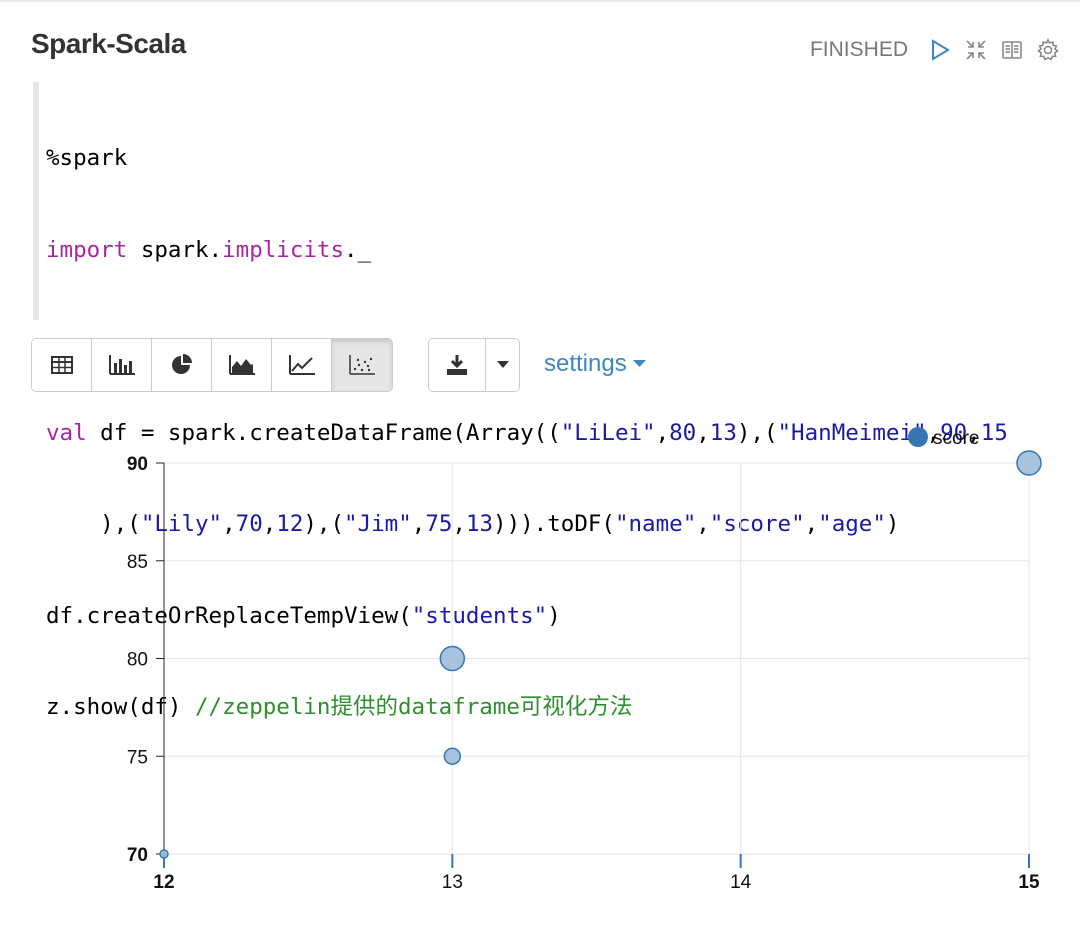  What do you see at coordinates (976, 50) in the screenshot?
I see `collapse-icon` at bounding box center [976, 50].